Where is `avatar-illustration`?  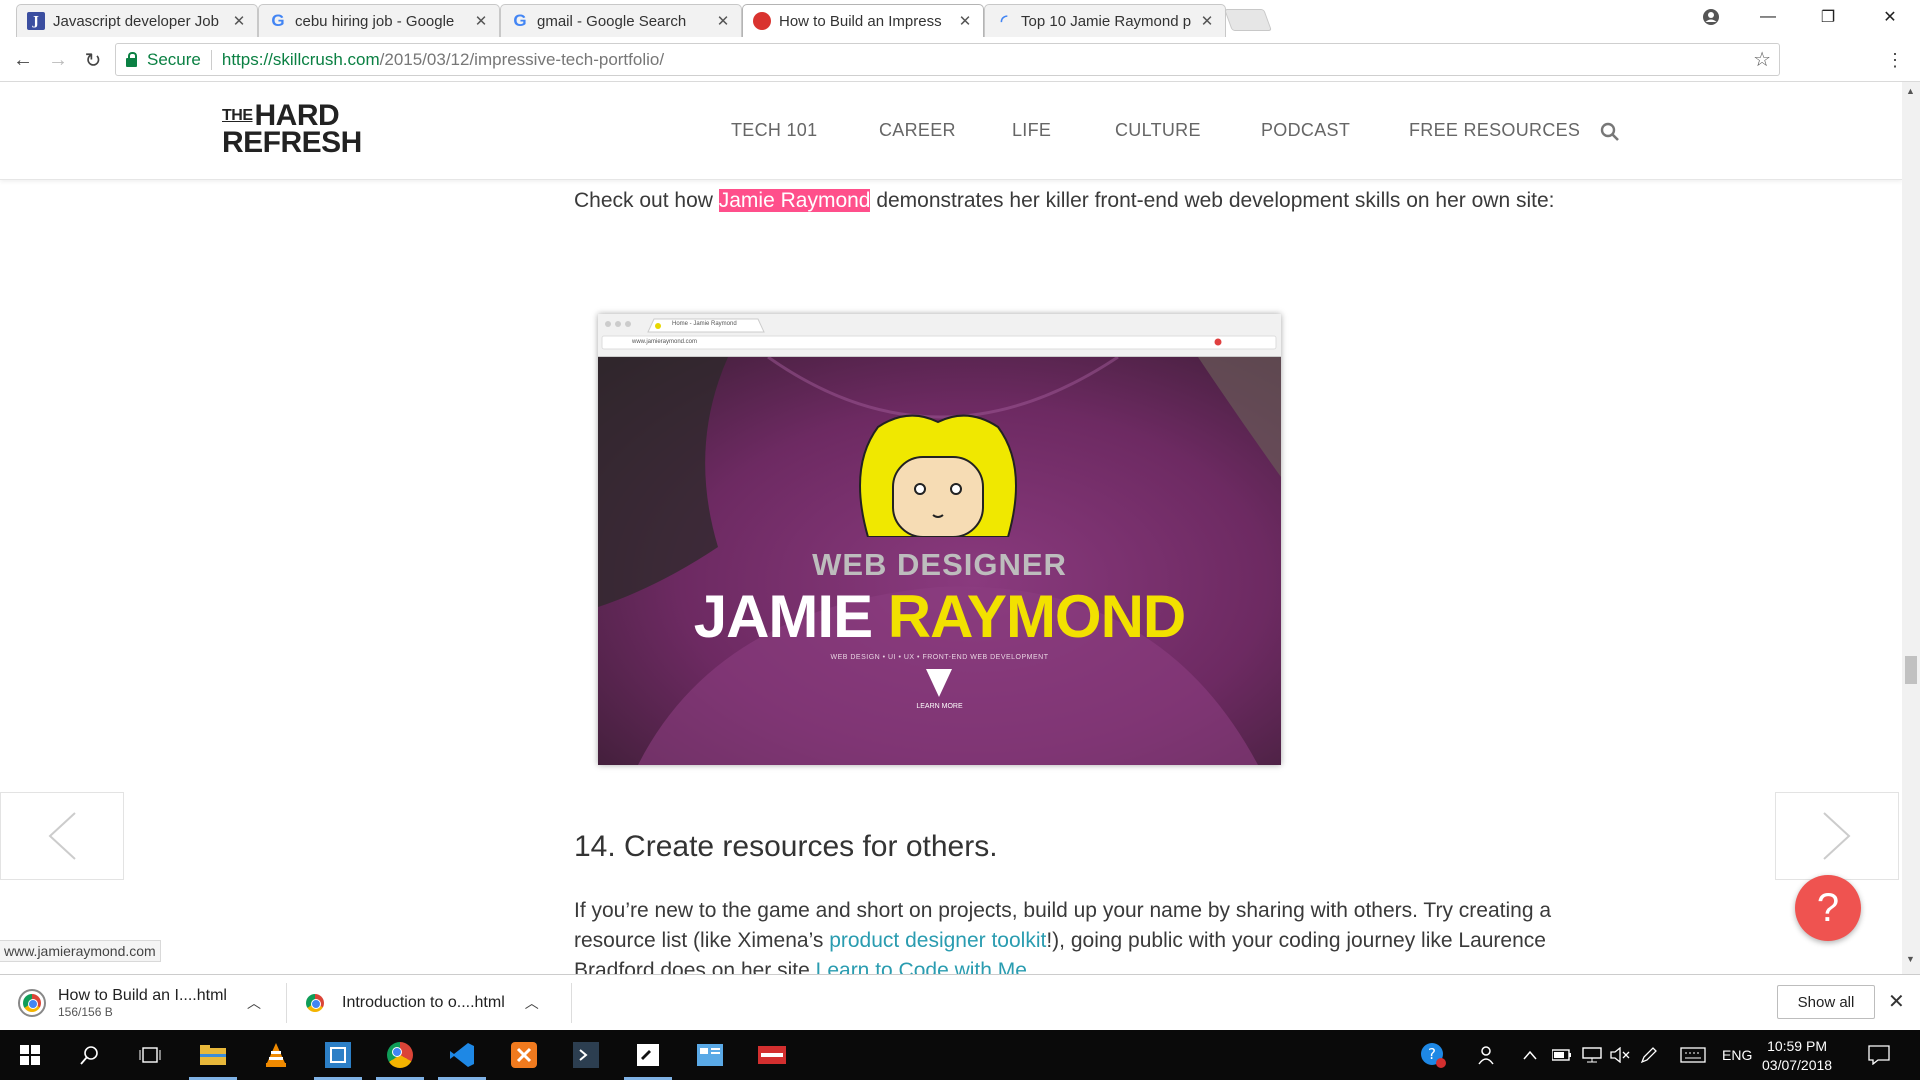 avatar-illustration is located at coordinates (938, 475).